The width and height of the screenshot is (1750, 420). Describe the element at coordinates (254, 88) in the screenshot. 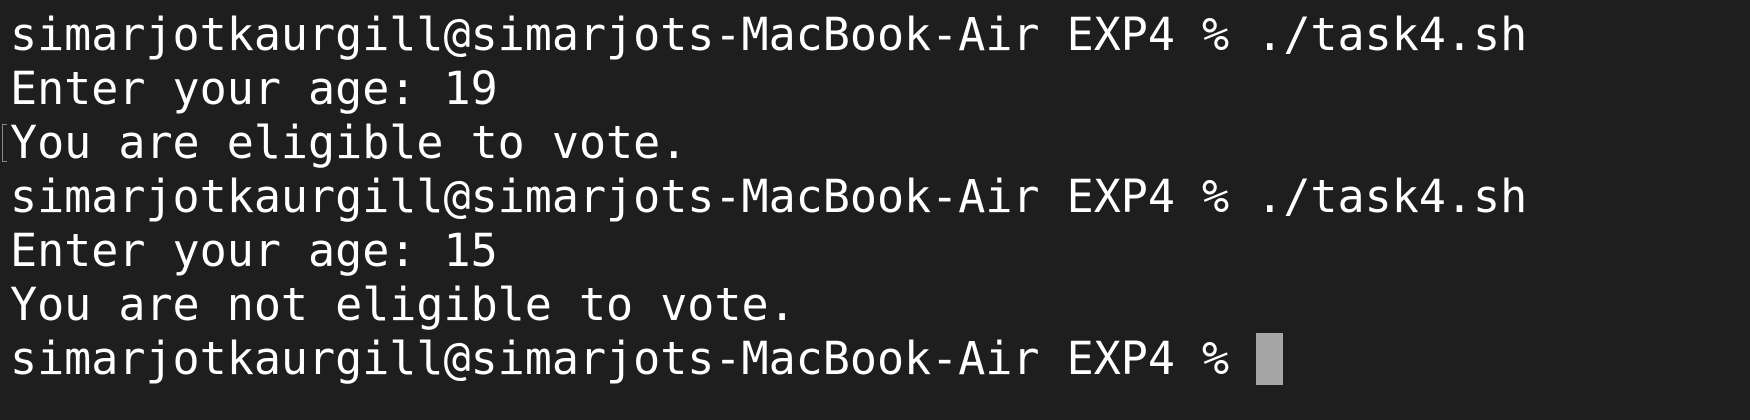

I see `program-output: Enter your age: 19` at that location.